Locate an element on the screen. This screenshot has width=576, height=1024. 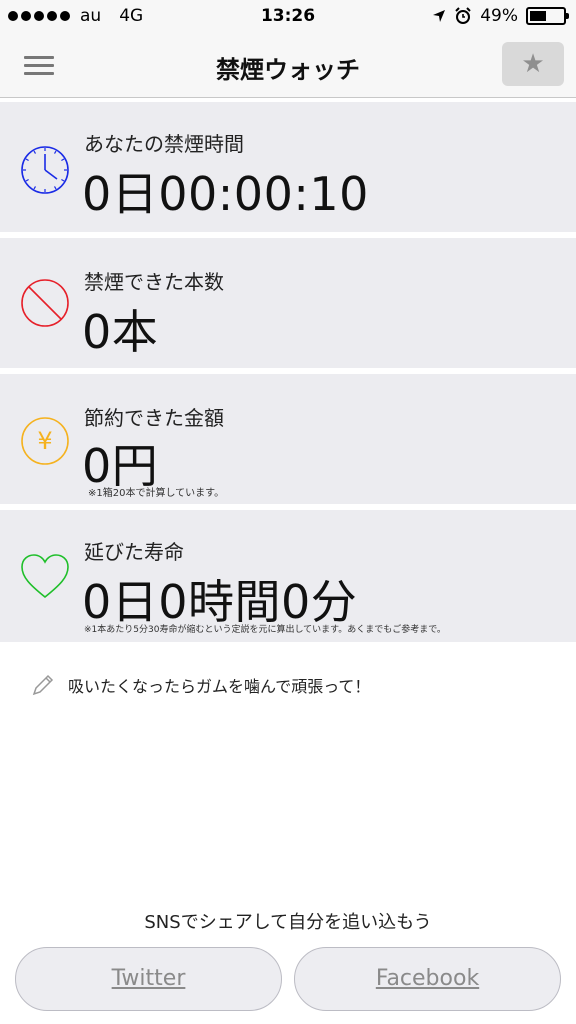
quit-time-label: あなたの禁煙時間 is located at coordinates (164, 144).